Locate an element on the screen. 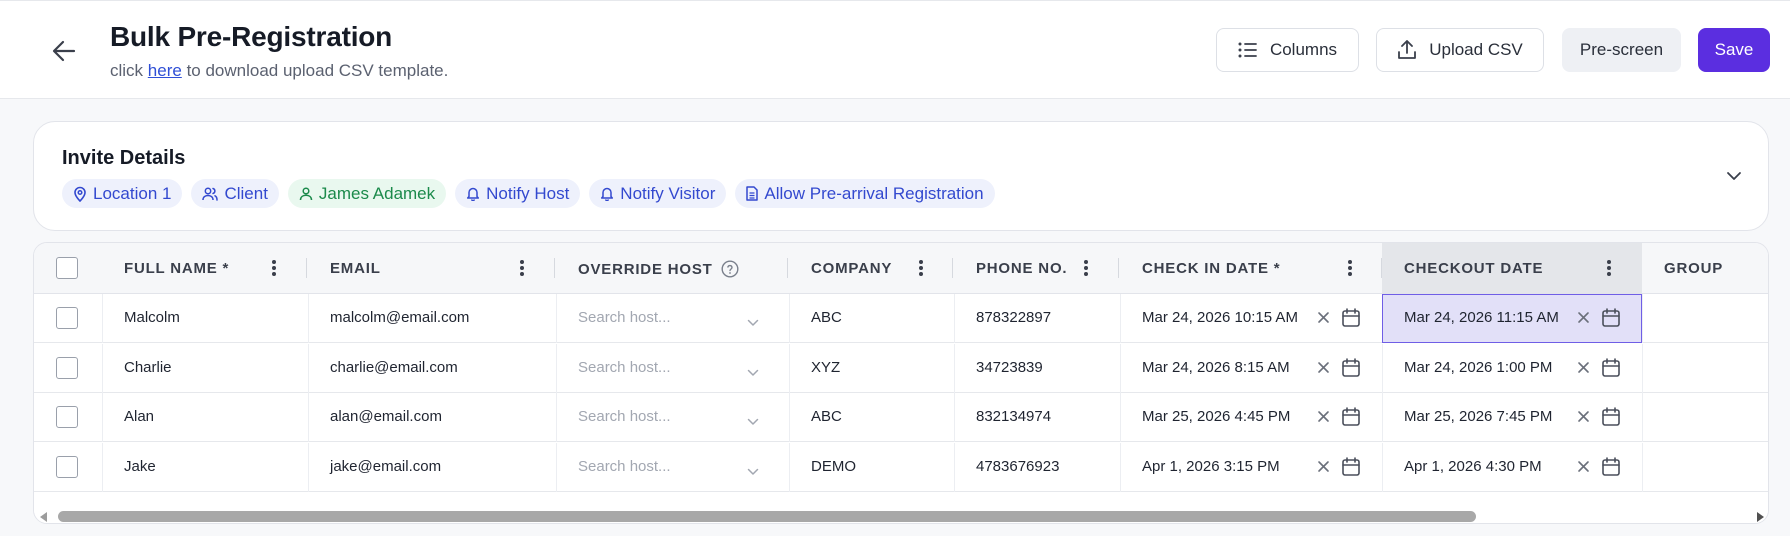 The width and height of the screenshot is (1790, 536). check-in-date-value: Mar 25, 2026 4:45 PM is located at coordinates (1216, 416).